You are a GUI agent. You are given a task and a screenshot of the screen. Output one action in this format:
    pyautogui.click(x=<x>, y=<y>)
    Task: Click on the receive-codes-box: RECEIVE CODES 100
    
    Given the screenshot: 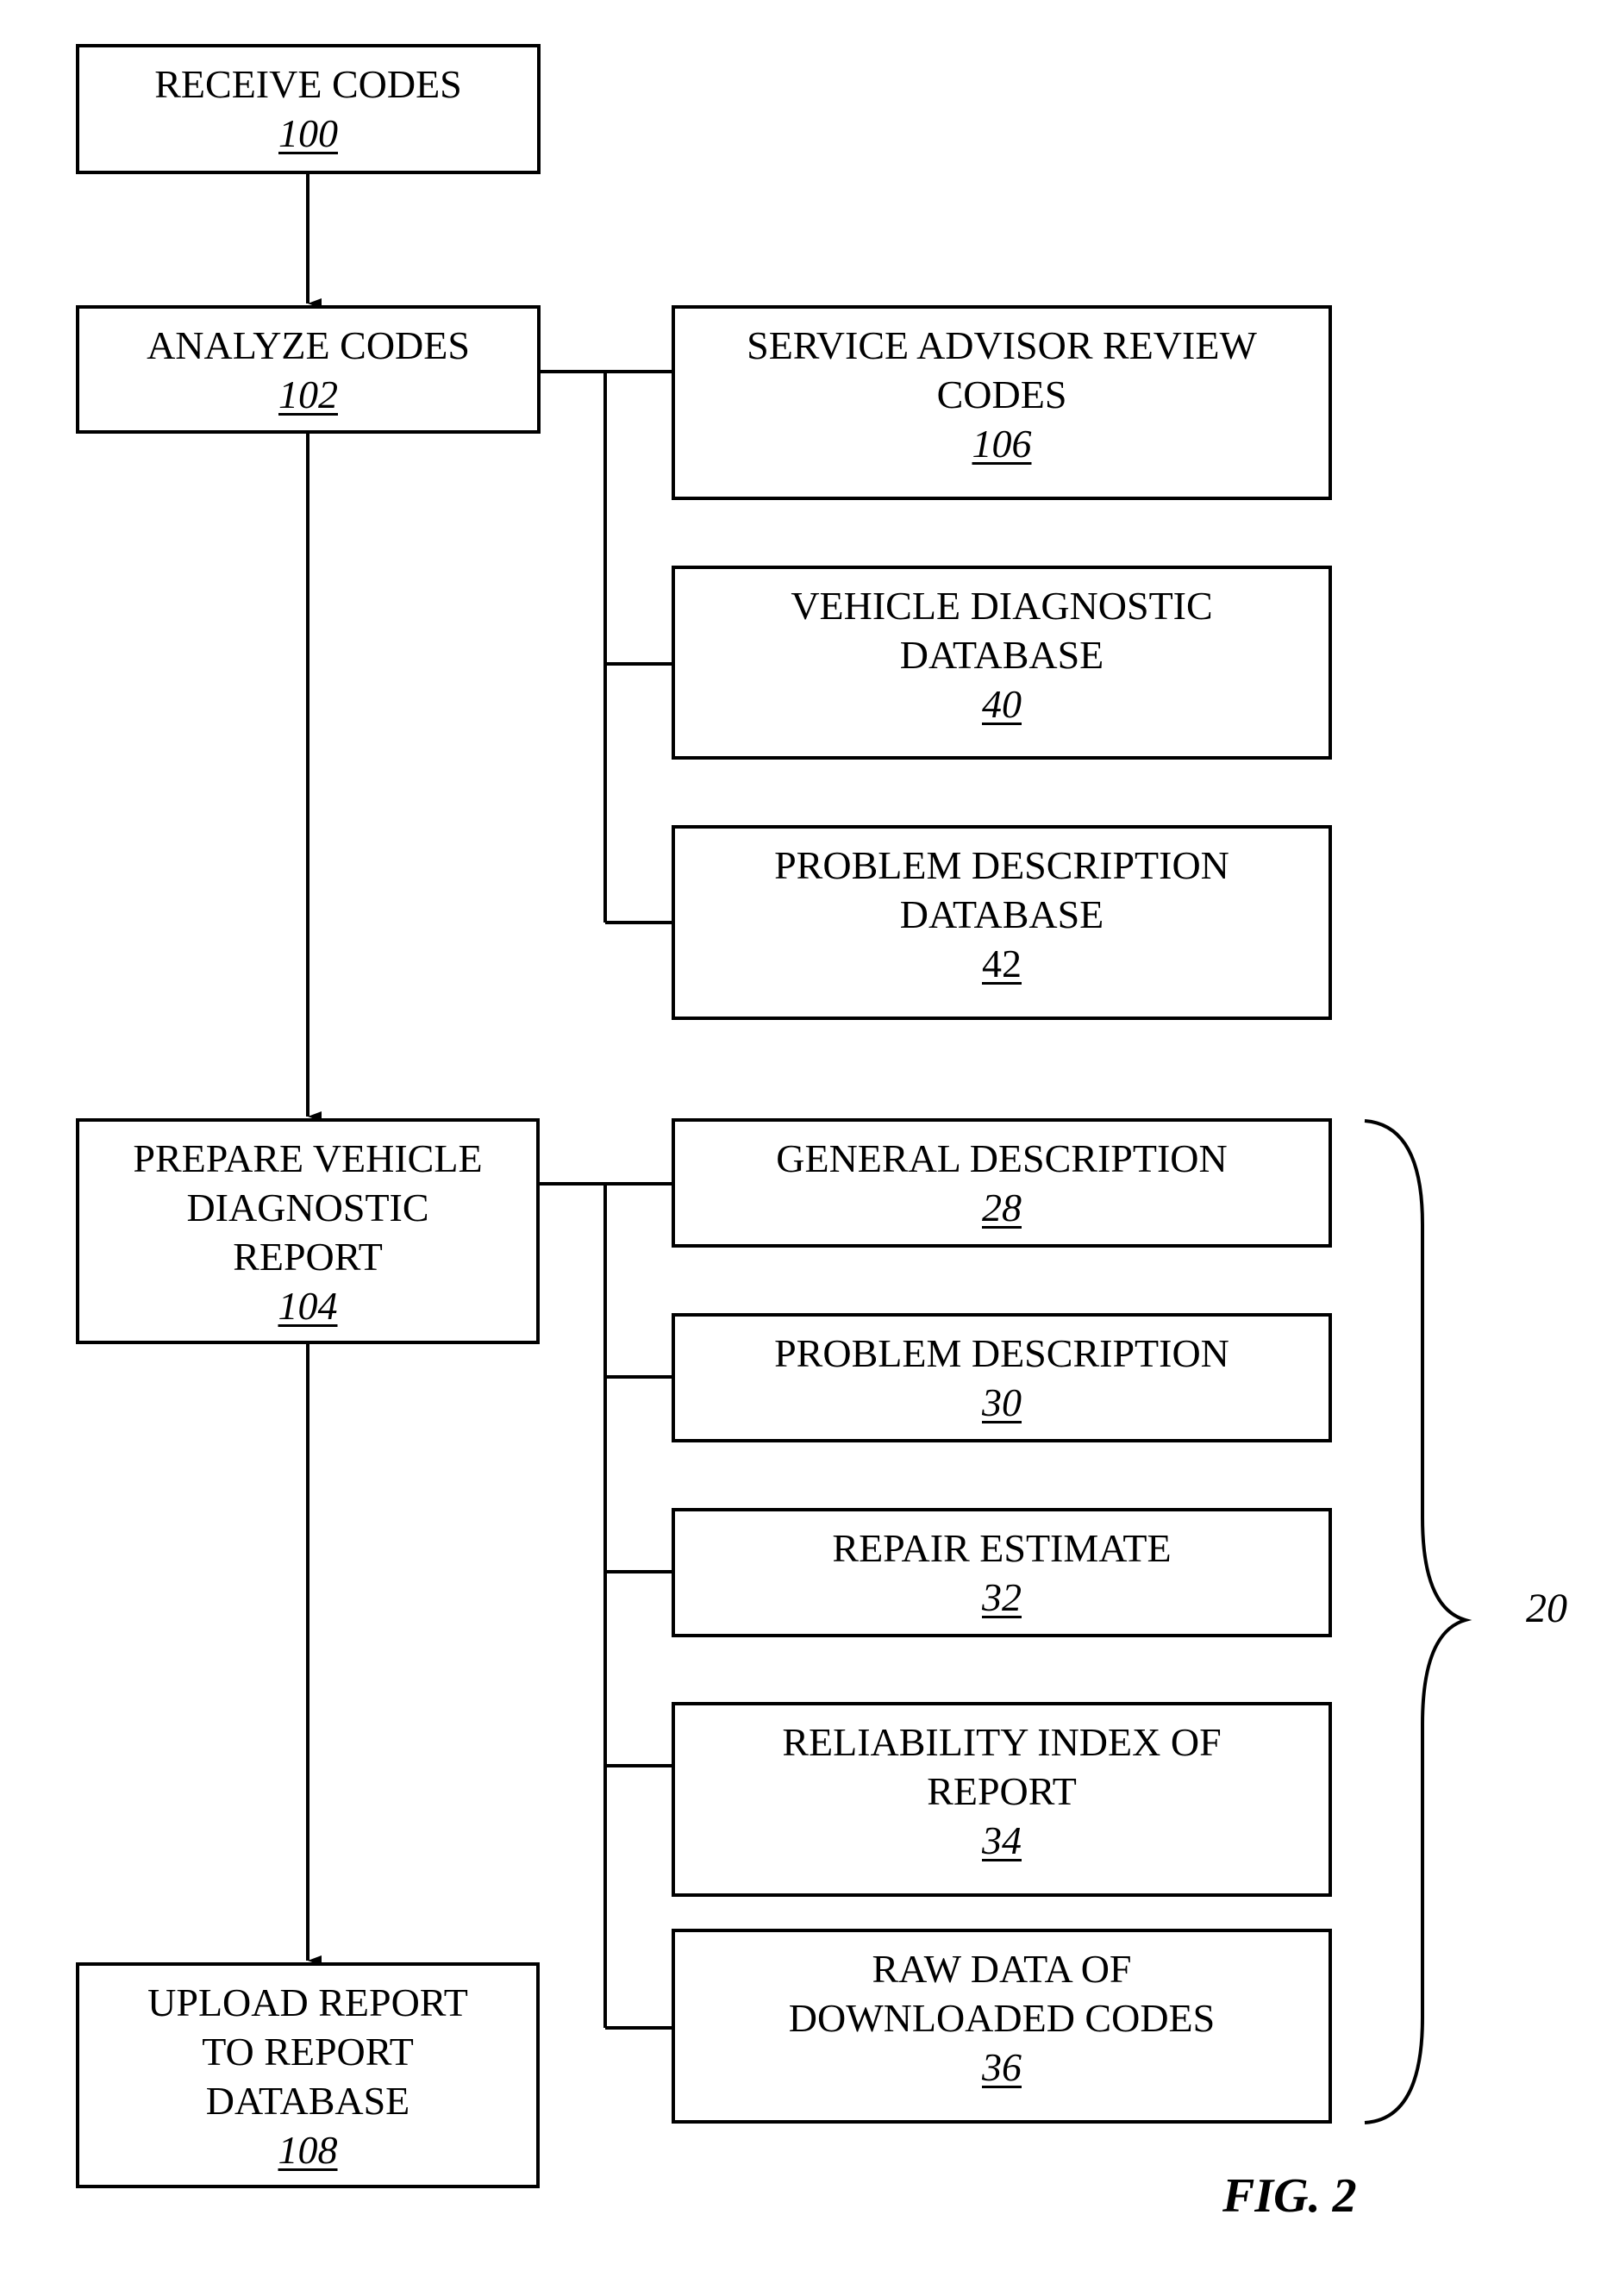 What is the action you would take?
    pyautogui.click(x=308, y=109)
    